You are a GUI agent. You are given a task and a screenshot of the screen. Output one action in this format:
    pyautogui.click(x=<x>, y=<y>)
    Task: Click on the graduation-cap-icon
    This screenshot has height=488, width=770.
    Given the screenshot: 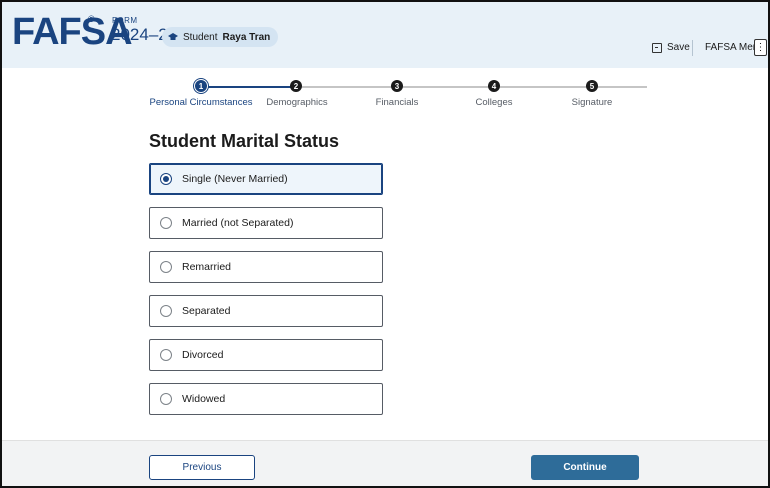 What is the action you would take?
    pyautogui.click(x=173, y=36)
    